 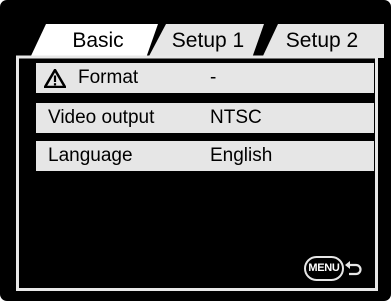 I want to click on tab-setup1: Setup 1, so click(x=208, y=41).